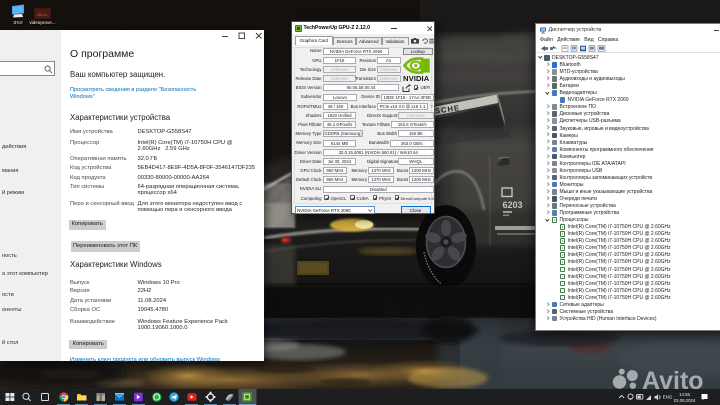 The image size is (720, 405). Describe the element at coordinates (685, 400) in the screenshot. I see `svg-text: 03.09.2024` at that location.